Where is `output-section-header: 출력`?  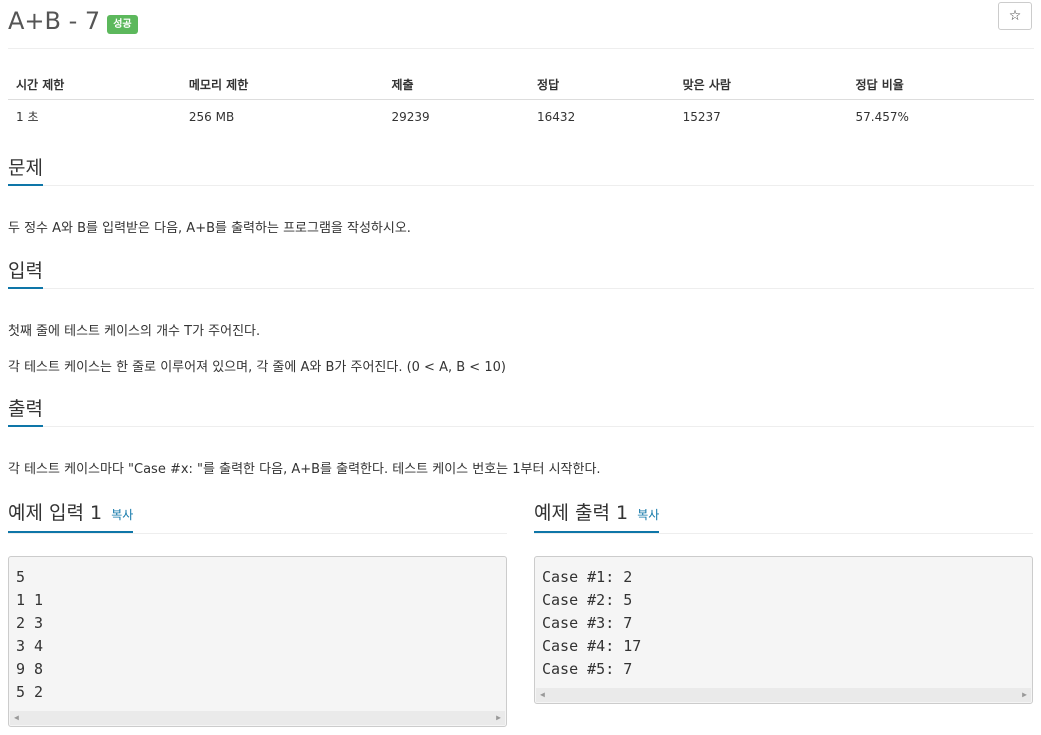
output-section-header: 출력 is located at coordinates (521, 412).